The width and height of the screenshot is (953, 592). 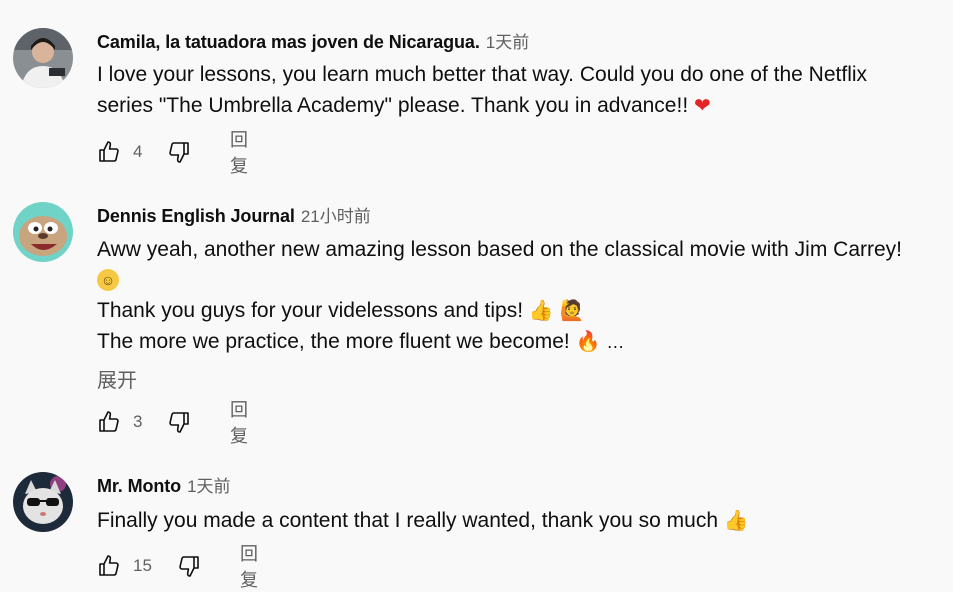 What do you see at coordinates (117, 378) in the screenshot?
I see `expand-button: 展开` at bounding box center [117, 378].